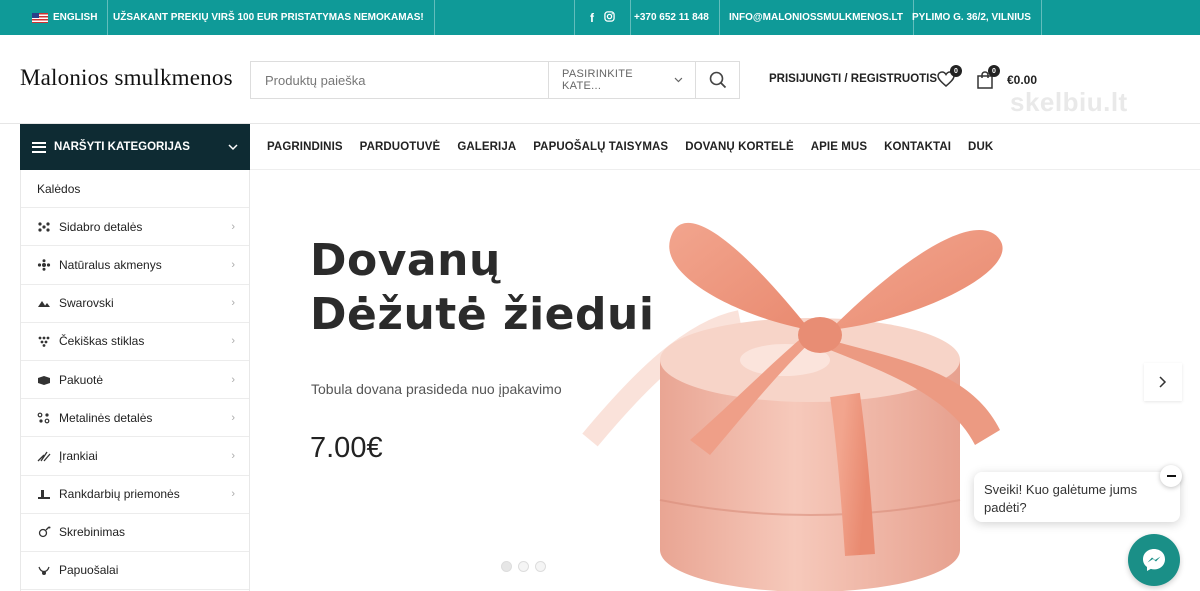  Describe the element at coordinates (988, 79) in the screenshot. I see `cart-button: 0` at that location.